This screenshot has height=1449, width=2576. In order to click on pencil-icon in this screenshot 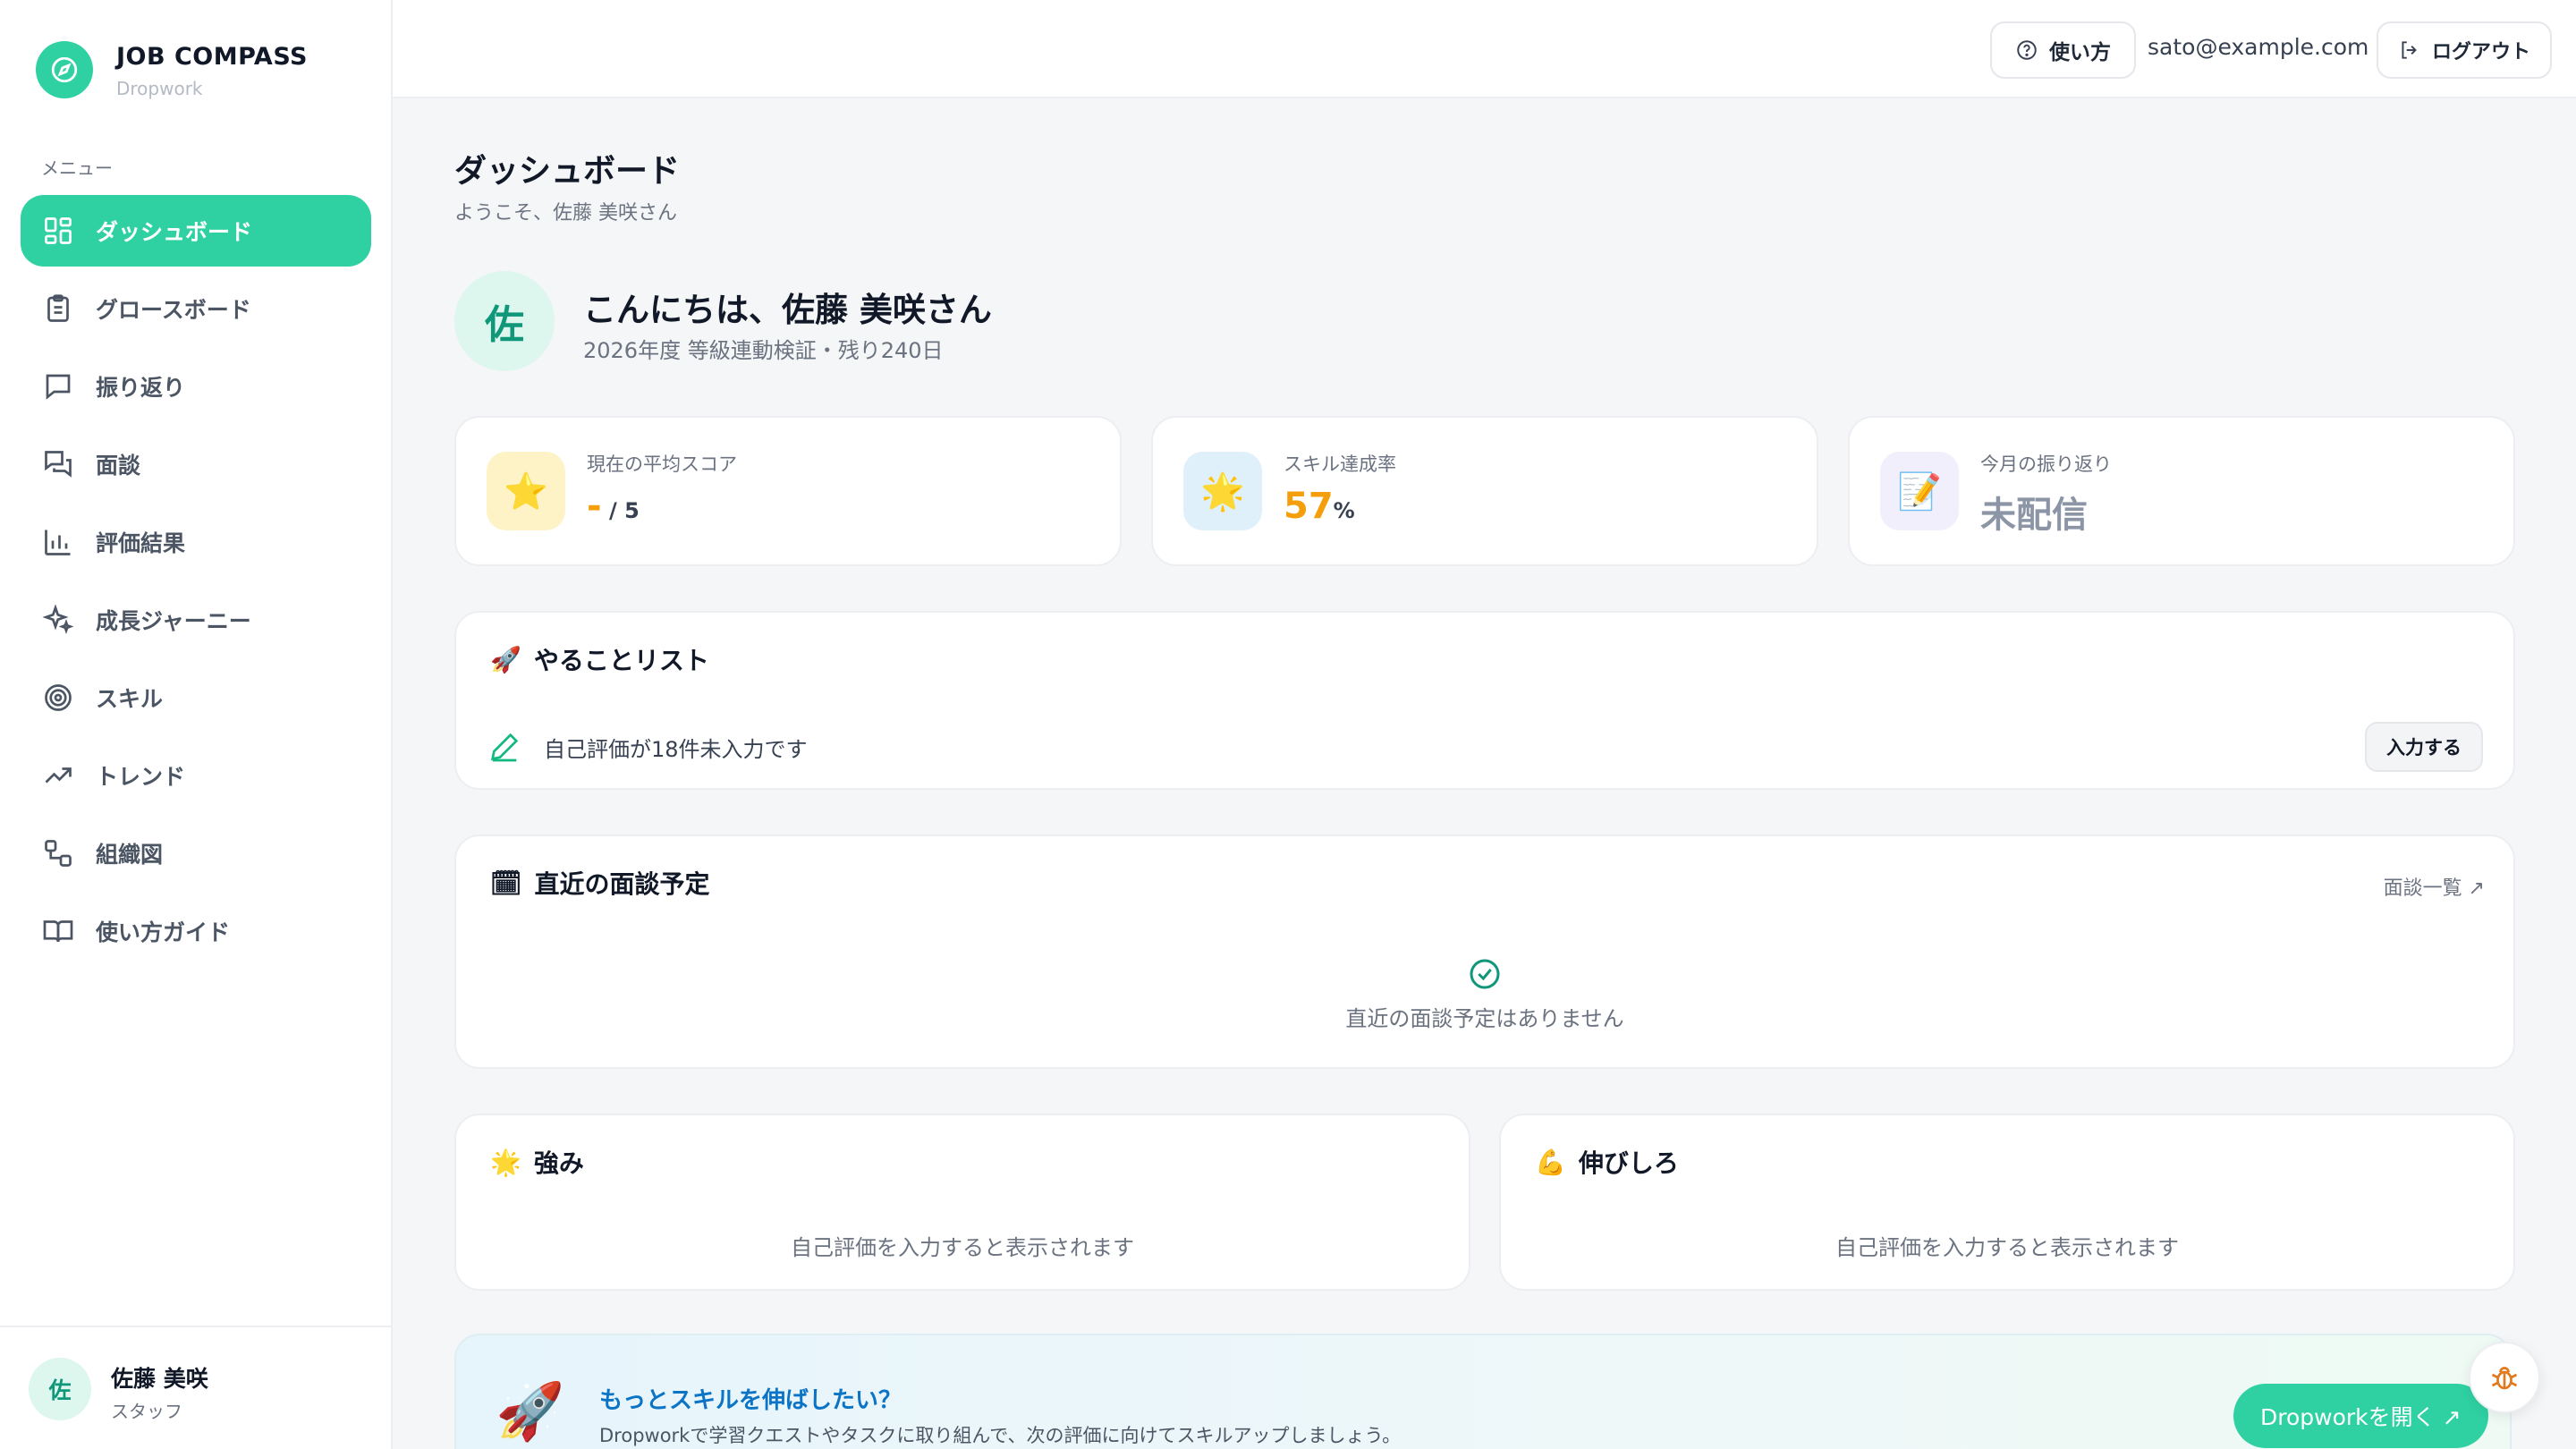, I will do `click(504, 747)`.